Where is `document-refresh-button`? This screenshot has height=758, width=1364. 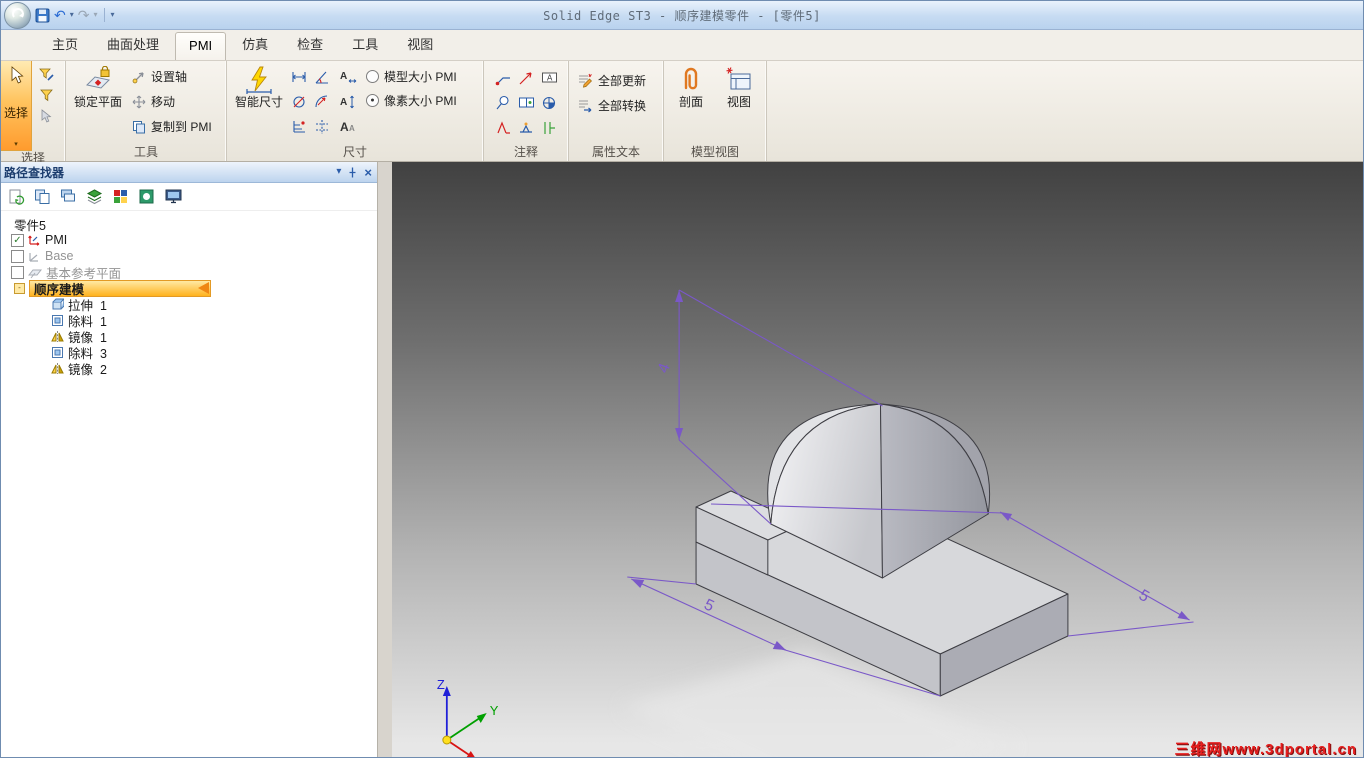 document-refresh-button is located at coordinates (16, 196).